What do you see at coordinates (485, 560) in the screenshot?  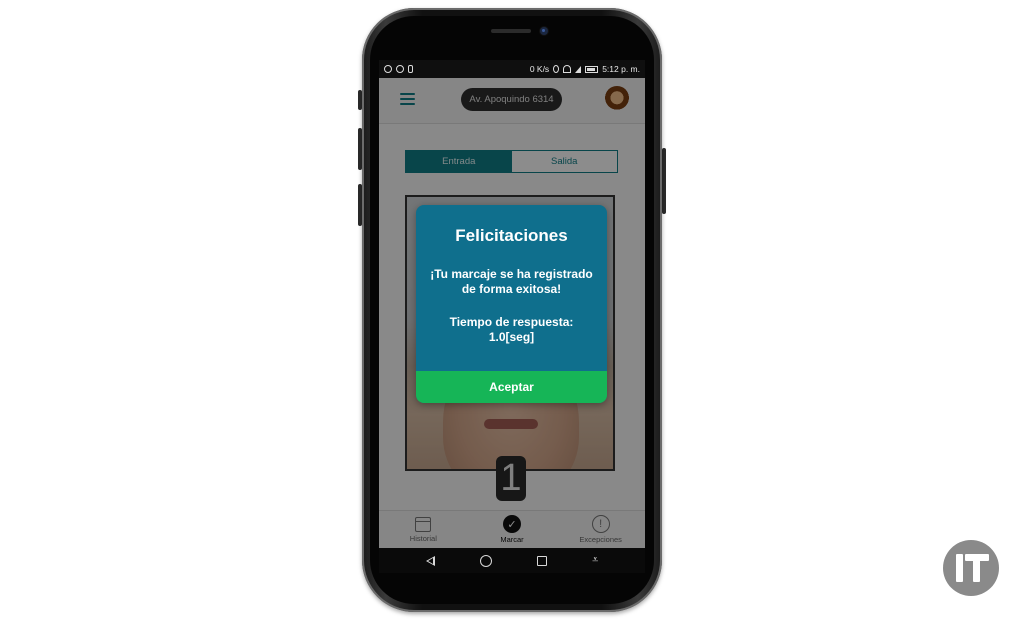 I see `home-icon` at bounding box center [485, 560].